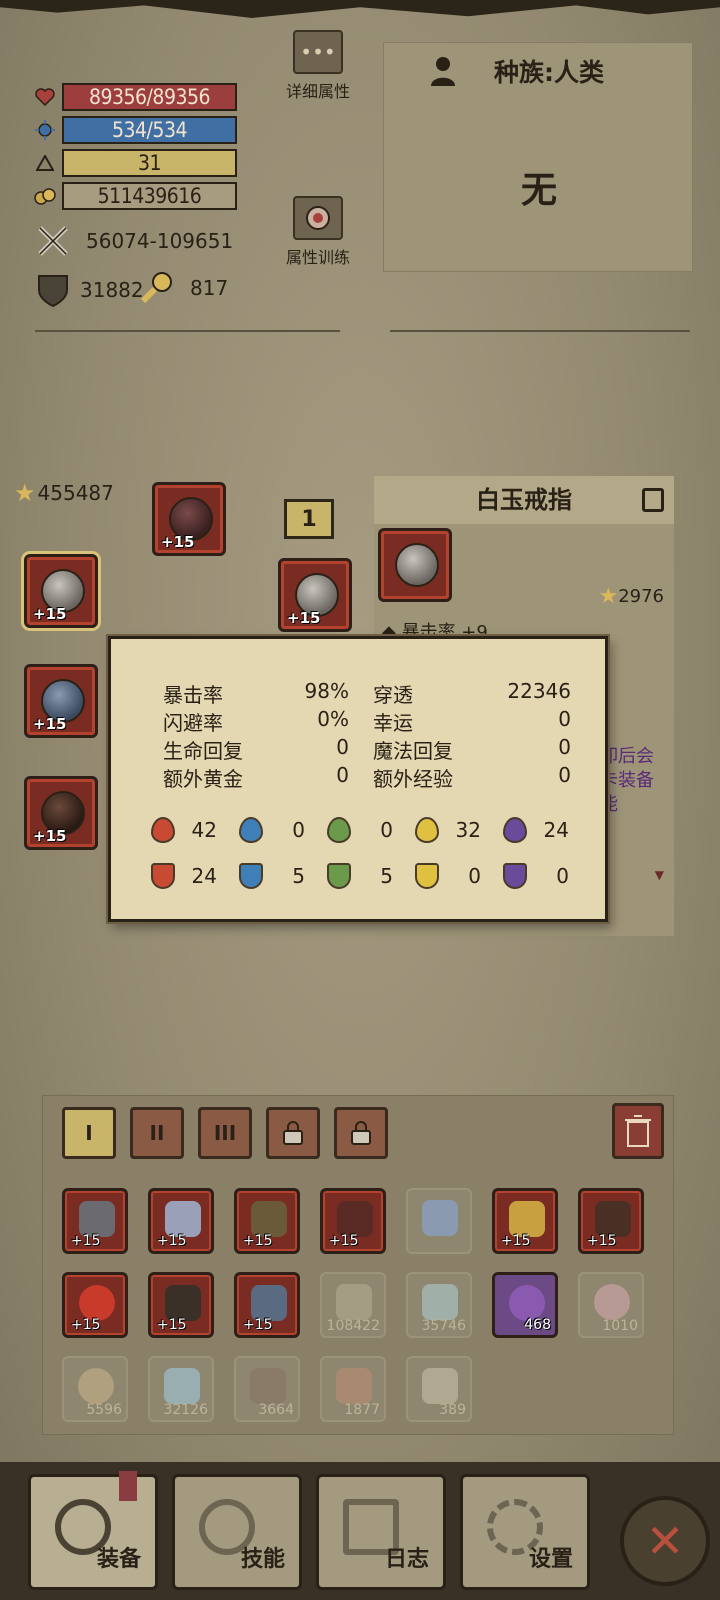  Describe the element at coordinates (524, 500) in the screenshot. I see `item-name: 白玉戒指` at that location.